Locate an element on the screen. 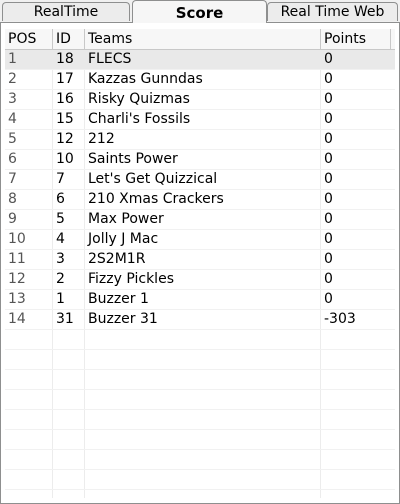 The height and width of the screenshot is (504, 400). cell-id: 3 is located at coordinates (60, 259).